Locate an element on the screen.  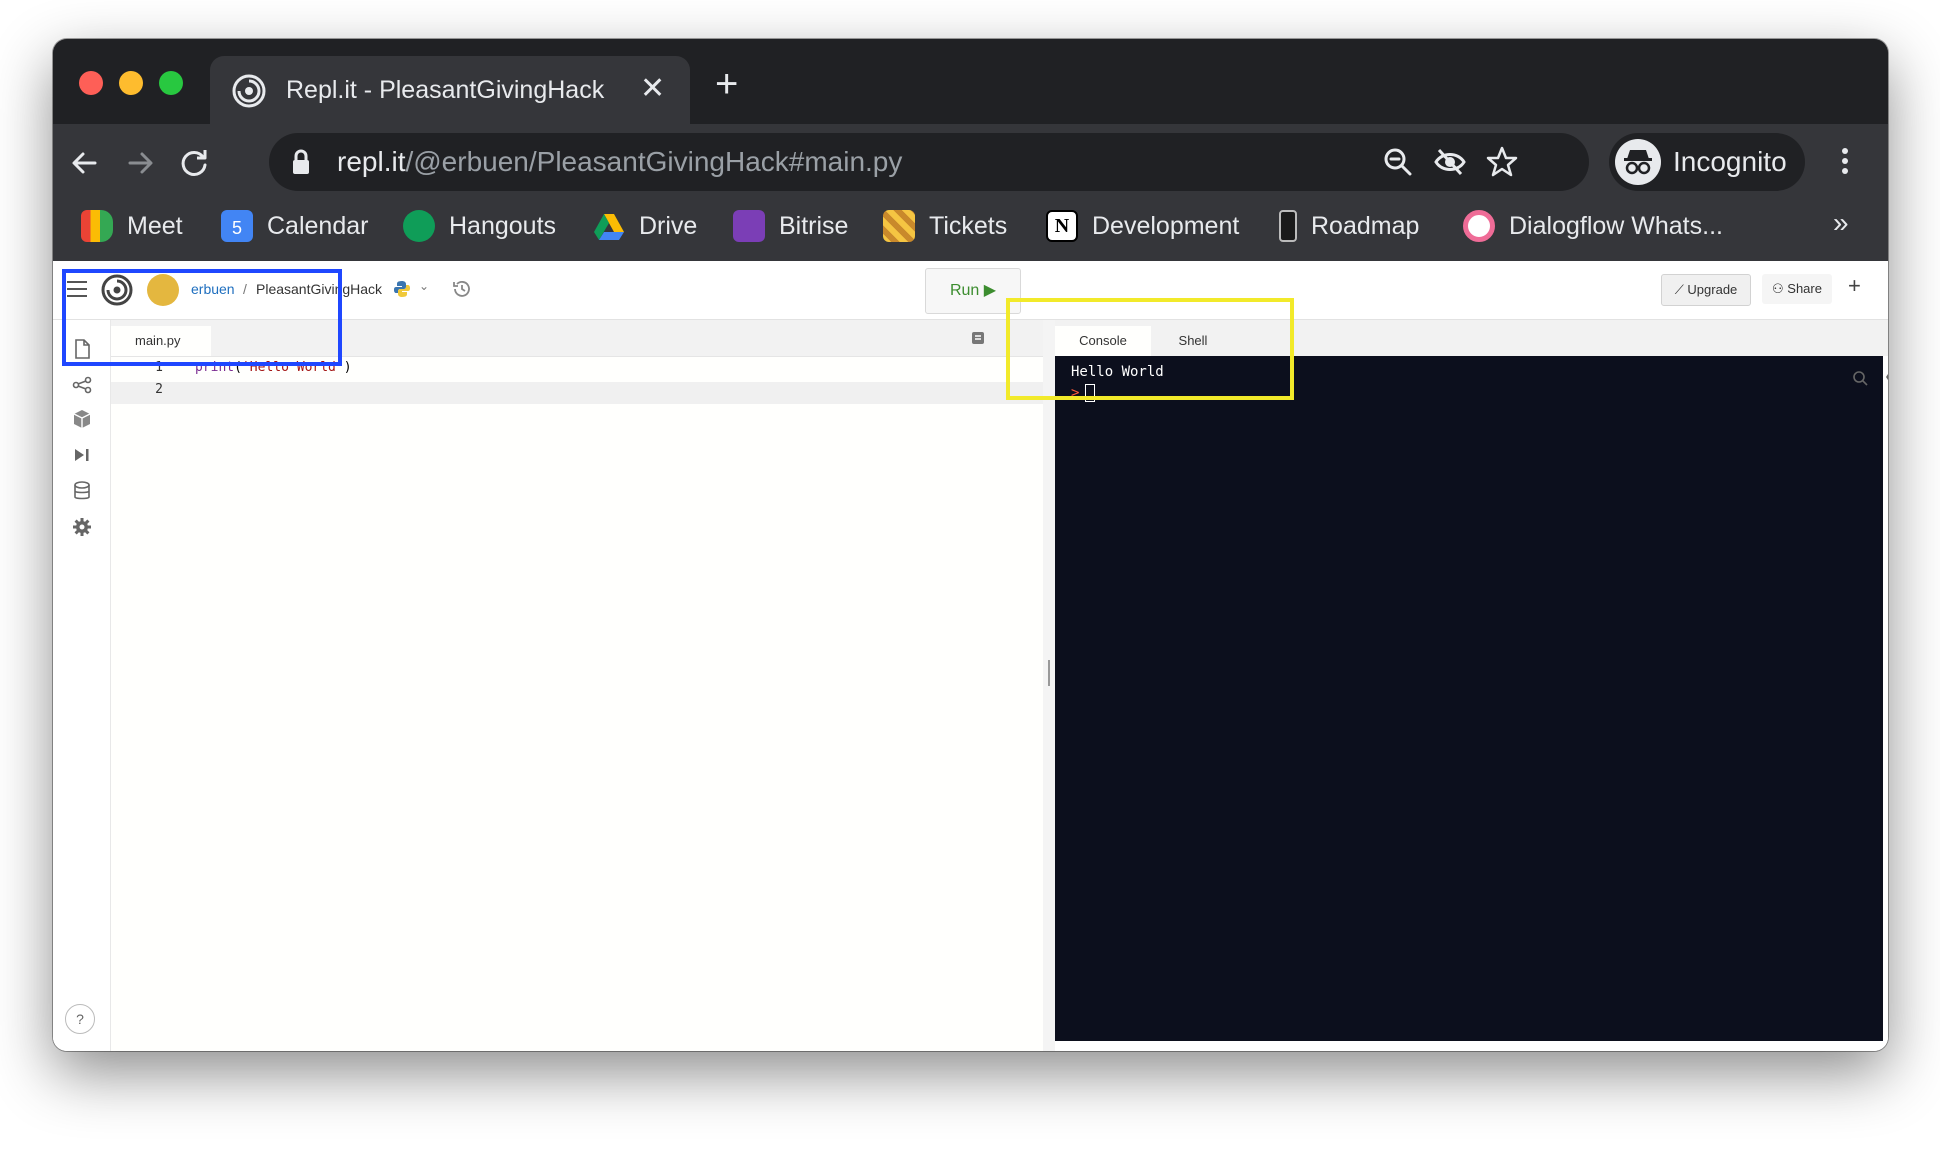
bookmark-meet: Meet is located at coordinates (132, 226).